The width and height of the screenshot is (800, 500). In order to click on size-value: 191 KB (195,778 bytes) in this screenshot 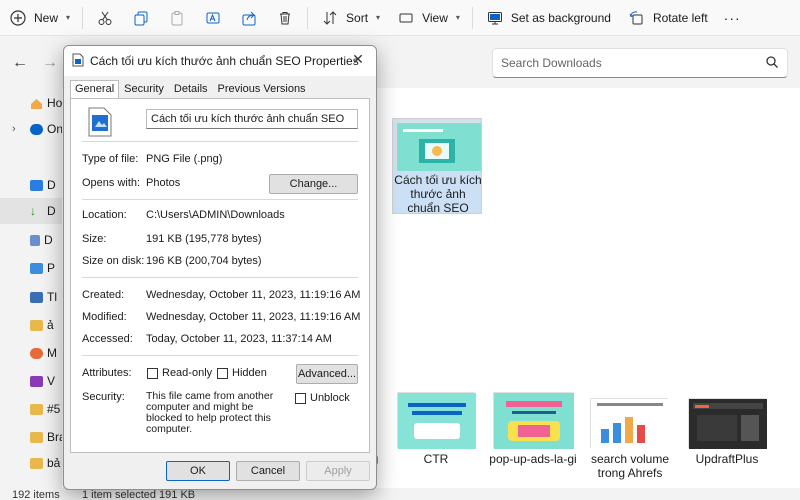, I will do `click(204, 239)`.